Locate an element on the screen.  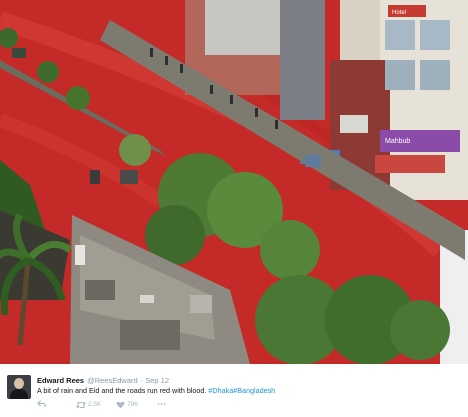
retweet-icon is located at coordinates (81, 405).